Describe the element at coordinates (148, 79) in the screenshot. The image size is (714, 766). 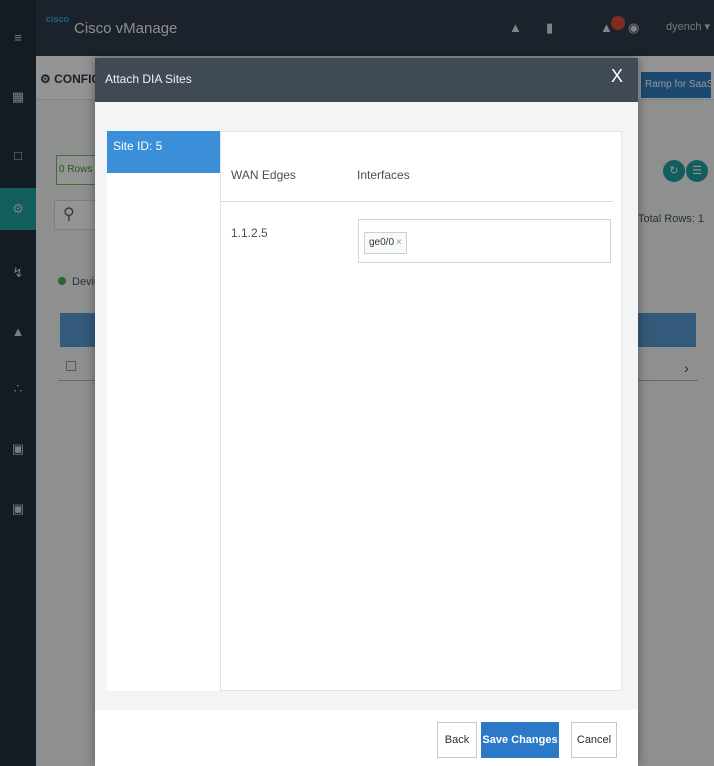
I see `modal-title: Attach DIA Sites` at that location.